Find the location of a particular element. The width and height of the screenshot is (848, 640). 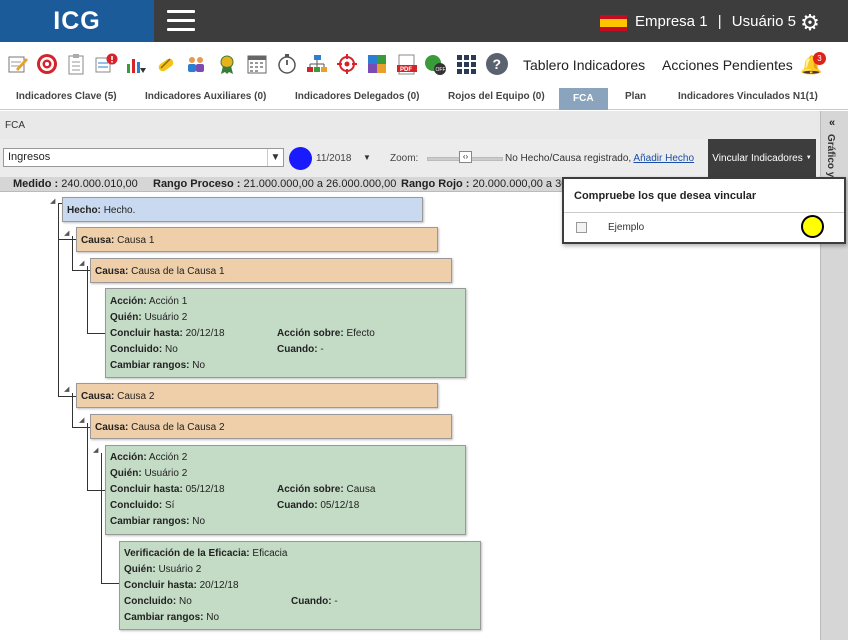

causa-value: Causa 1 is located at coordinates (136, 240).